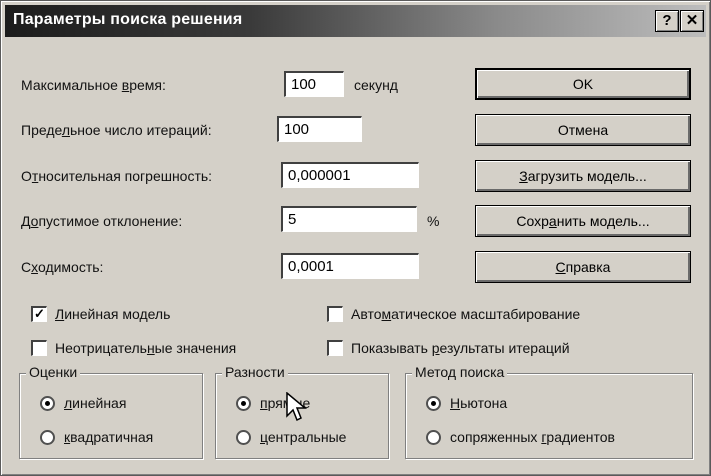 The width and height of the screenshot is (711, 476). I want to click on auto-scale-checkbox, so click(335, 314).